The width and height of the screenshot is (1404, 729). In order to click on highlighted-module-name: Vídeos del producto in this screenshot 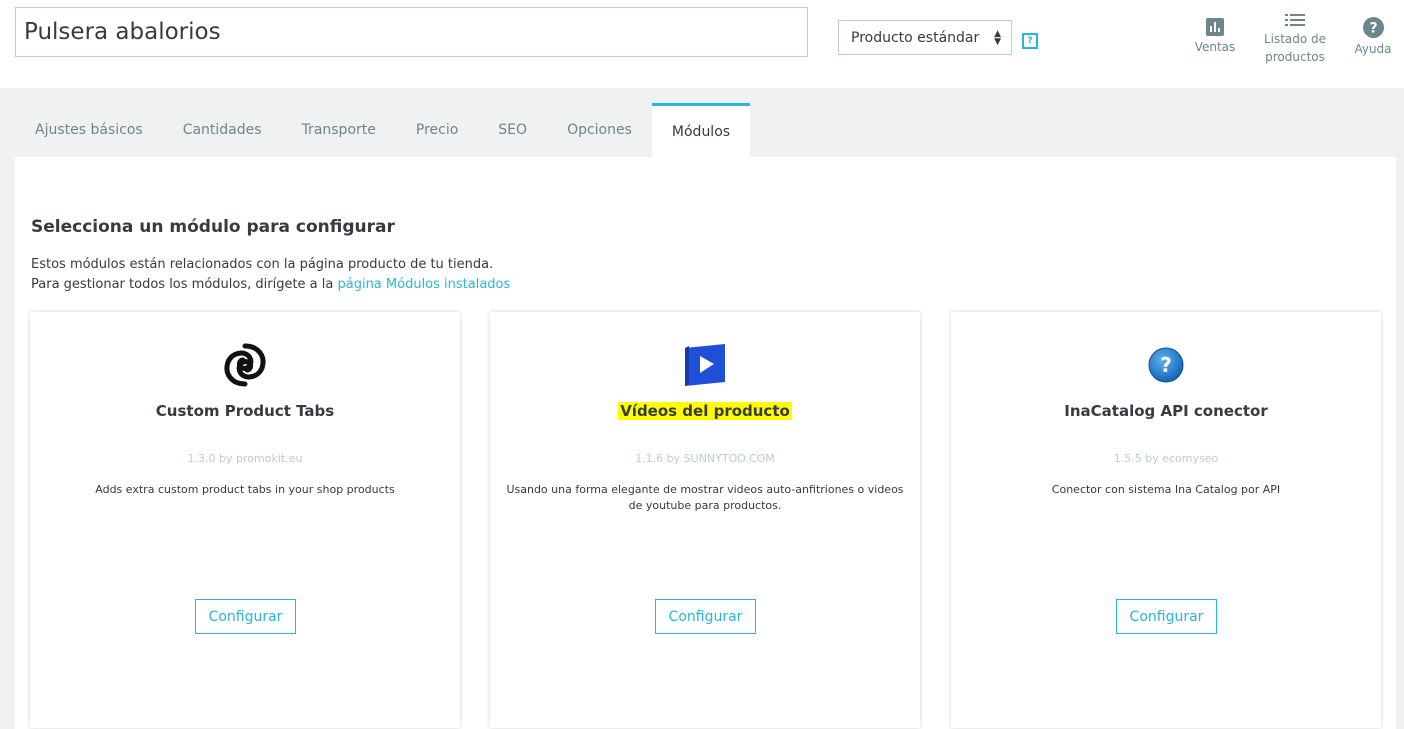, I will do `click(705, 411)`.